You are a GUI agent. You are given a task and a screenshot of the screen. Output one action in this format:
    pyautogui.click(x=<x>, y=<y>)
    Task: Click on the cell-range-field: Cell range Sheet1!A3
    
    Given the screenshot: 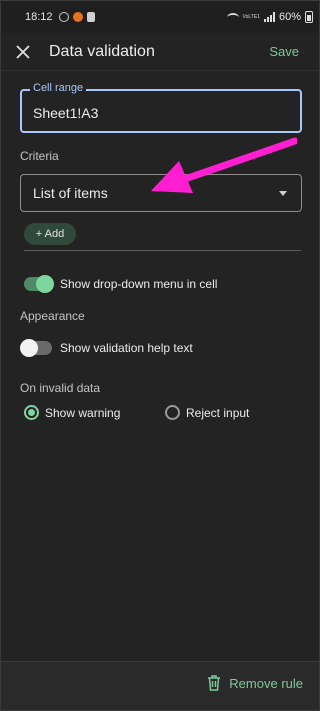 What is the action you would take?
    pyautogui.click(x=161, y=107)
    